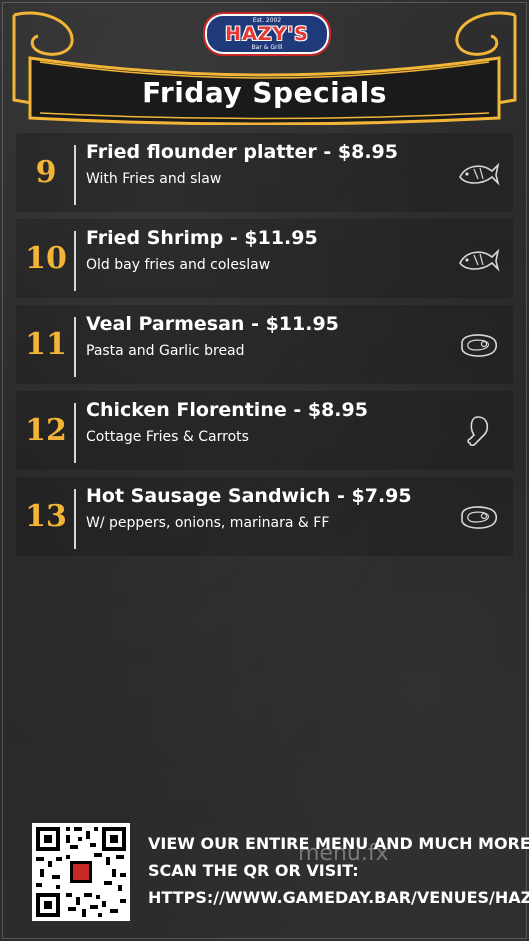 The height and width of the screenshot is (941, 529). I want to click on item-description: Old bay fries and coleslaw, so click(178, 265).